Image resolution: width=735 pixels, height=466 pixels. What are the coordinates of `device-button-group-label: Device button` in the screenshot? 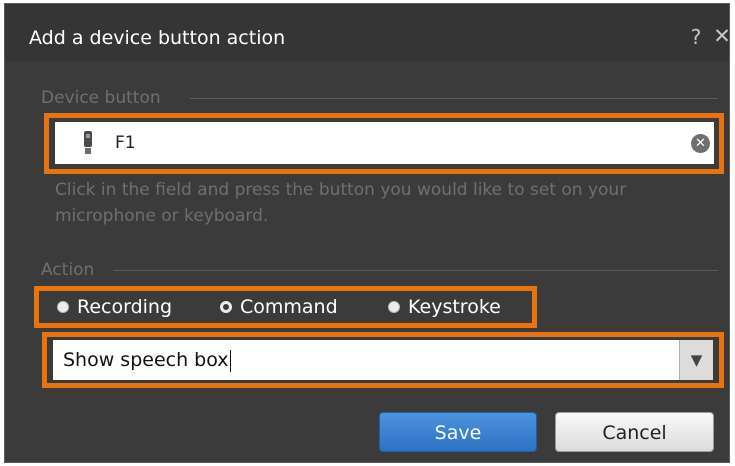 It's located at (101, 98).